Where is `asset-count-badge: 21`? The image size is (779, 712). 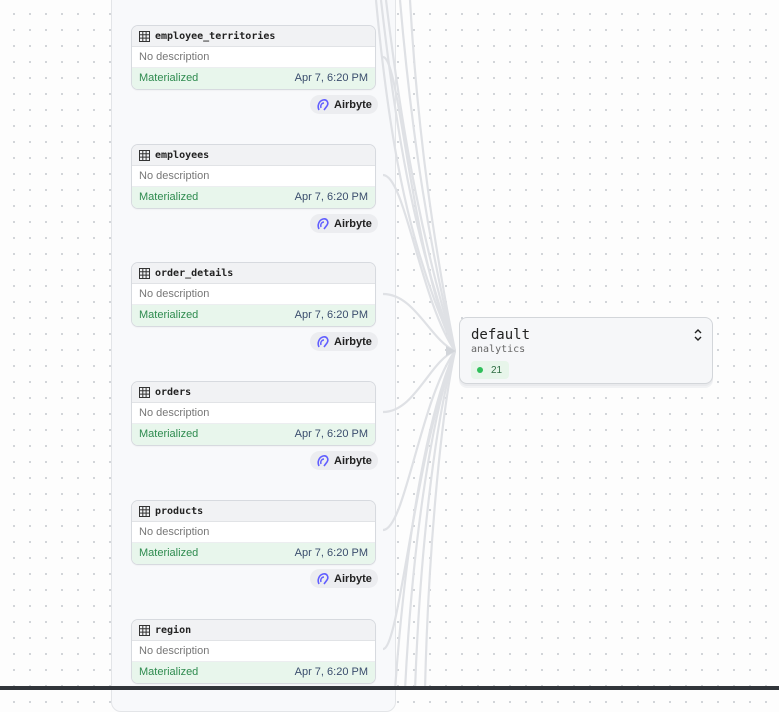
asset-count-badge: 21 is located at coordinates (490, 370).